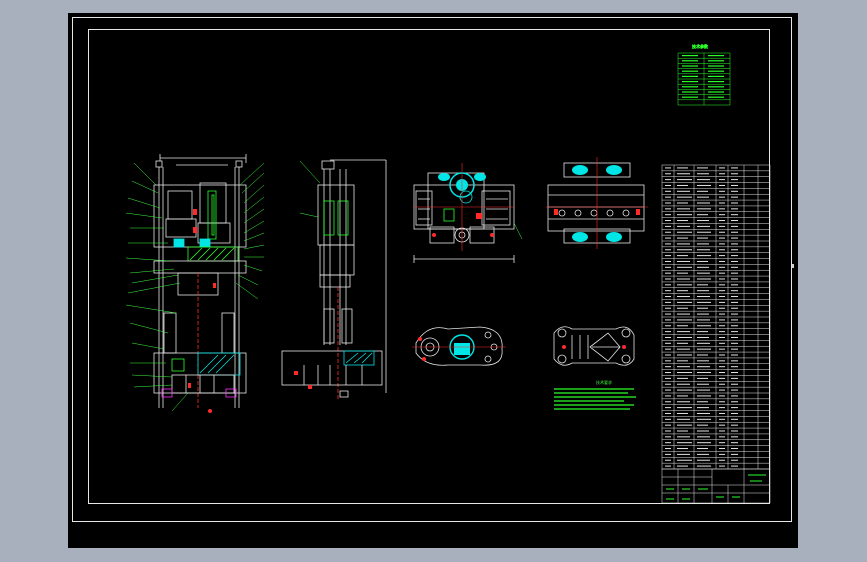  I want to click on title-block, so click(716, 486).